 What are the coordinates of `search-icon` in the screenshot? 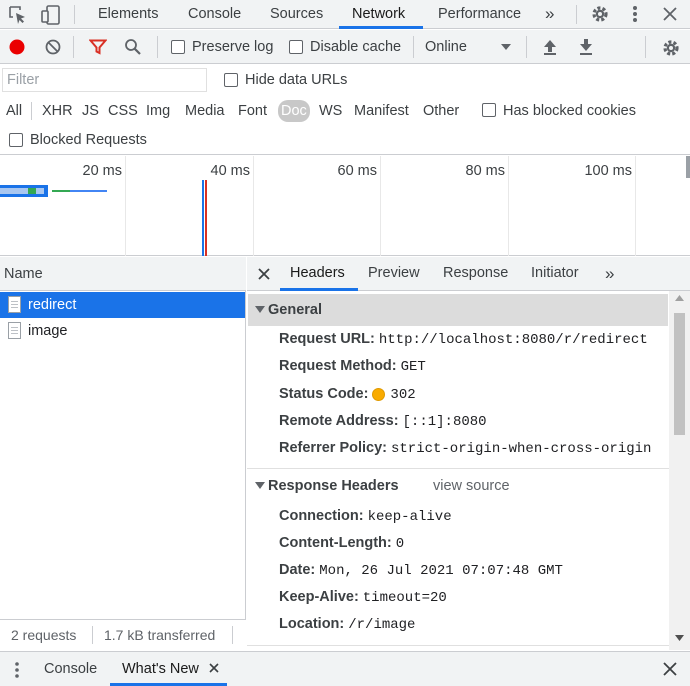 It's located at (133, 47).